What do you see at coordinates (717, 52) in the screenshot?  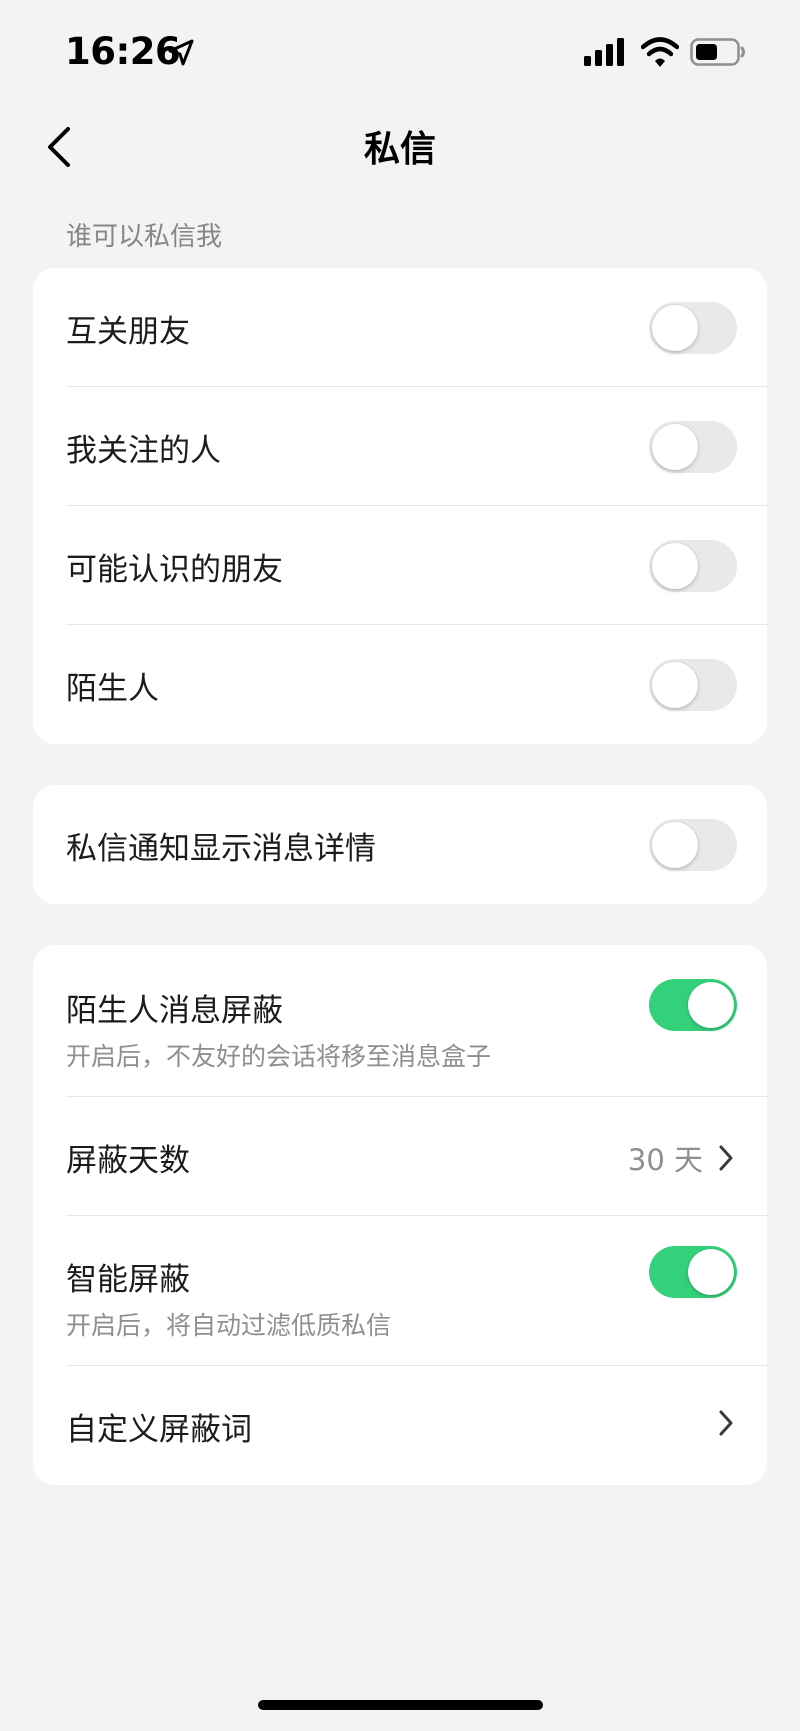 I see `battery-icon` at bounding box center [717, 52].